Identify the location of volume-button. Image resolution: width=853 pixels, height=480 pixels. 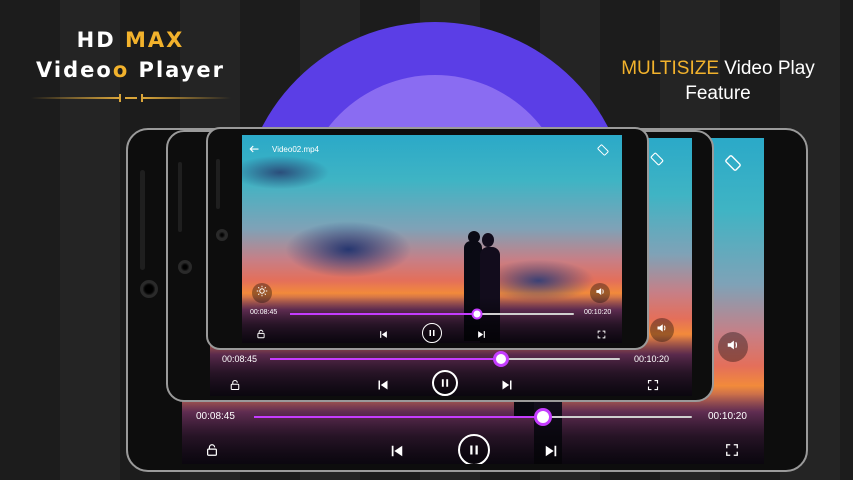
(733, 347).